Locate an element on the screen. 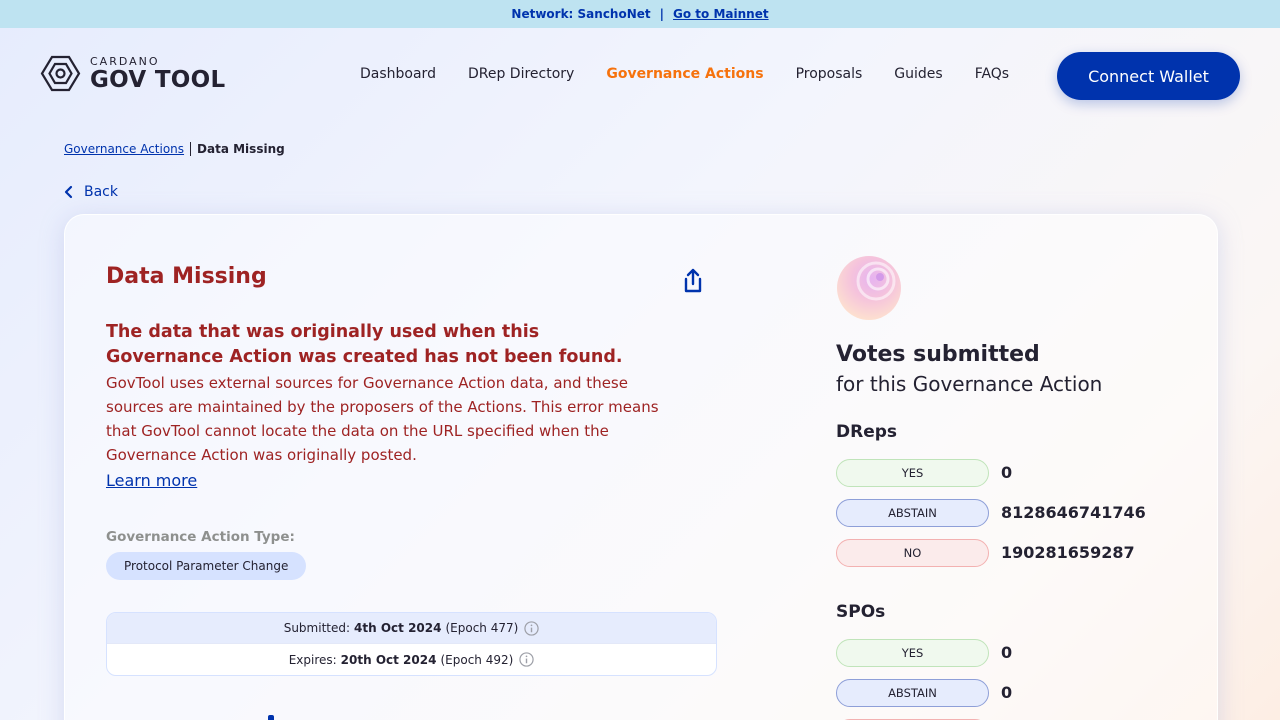 The image size is (1280, 720). network-label: Network: SanchoNet is located at coordinates (581, 14).